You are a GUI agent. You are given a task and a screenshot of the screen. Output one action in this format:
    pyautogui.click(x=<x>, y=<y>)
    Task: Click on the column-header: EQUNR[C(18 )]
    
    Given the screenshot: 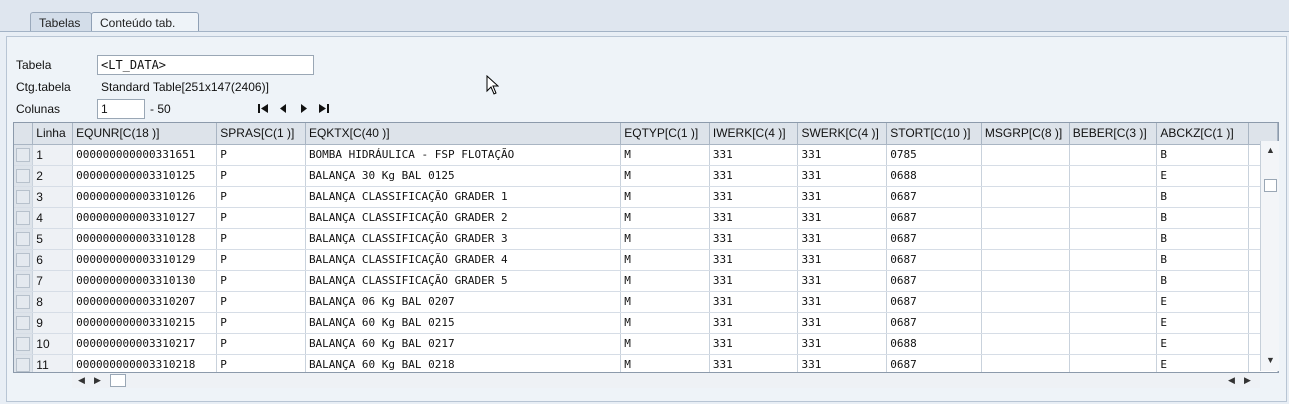 What is the action you would take?
    pyautogui.click(x=145, y=134)
    